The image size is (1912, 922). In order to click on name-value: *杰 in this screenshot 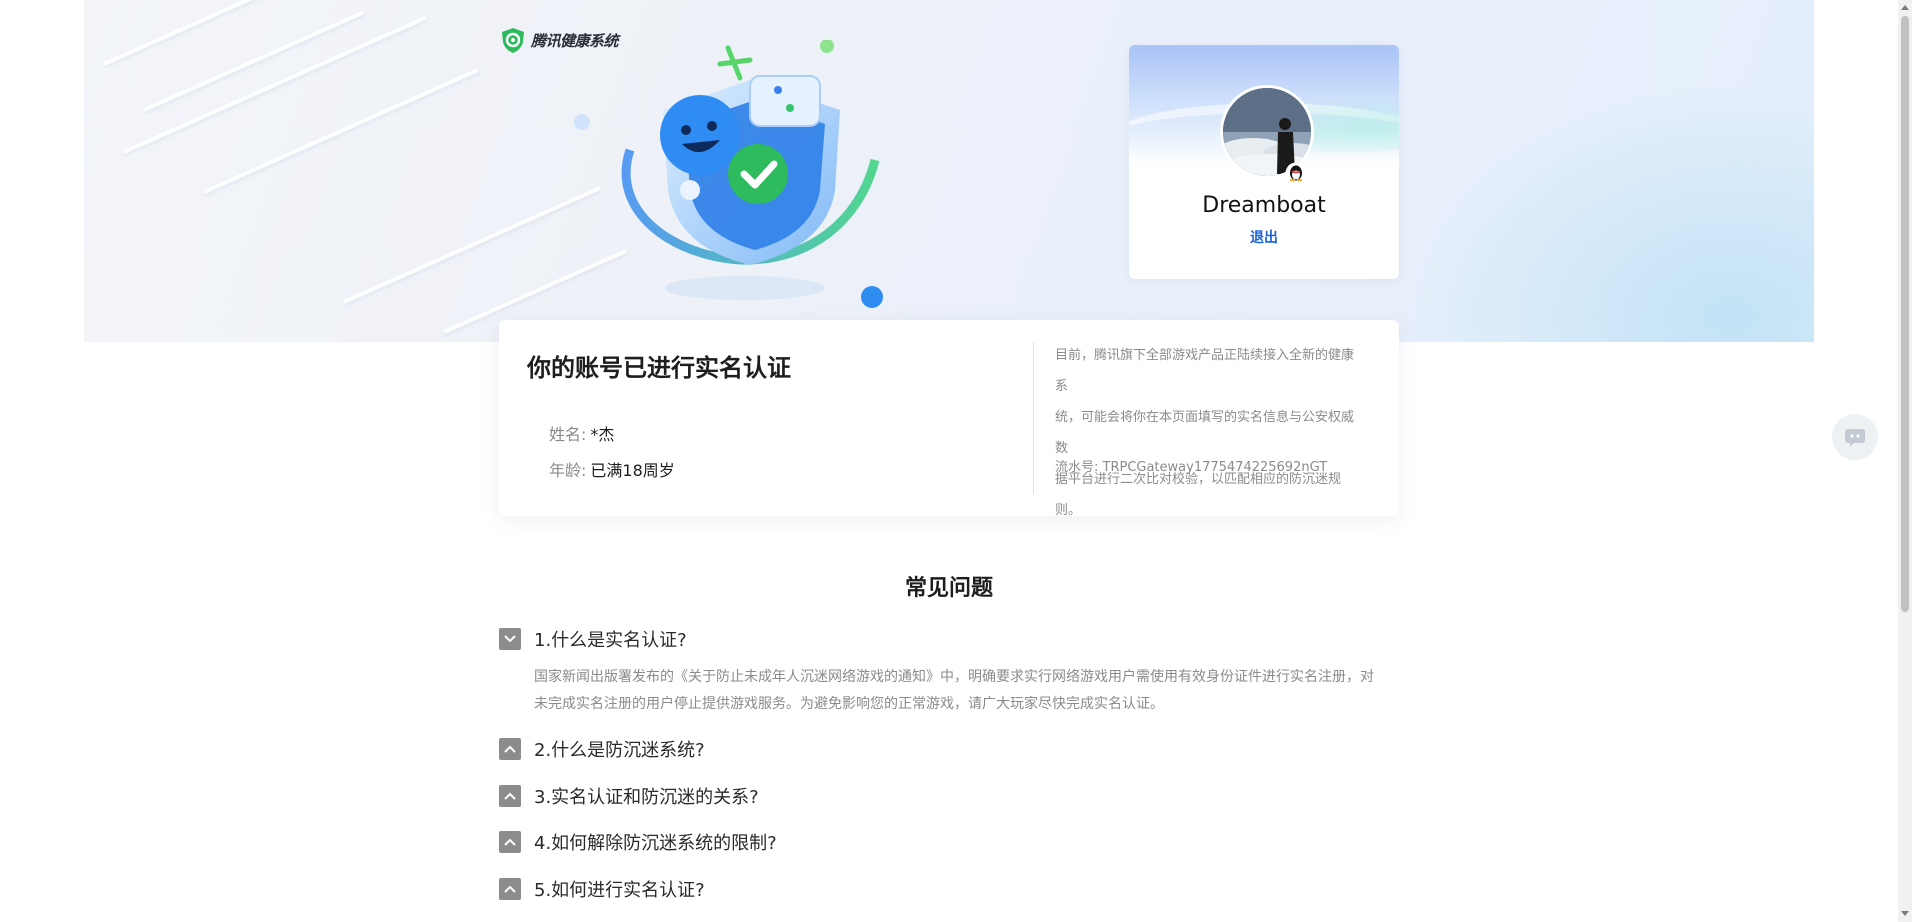, I will do `click(602, 434)`.